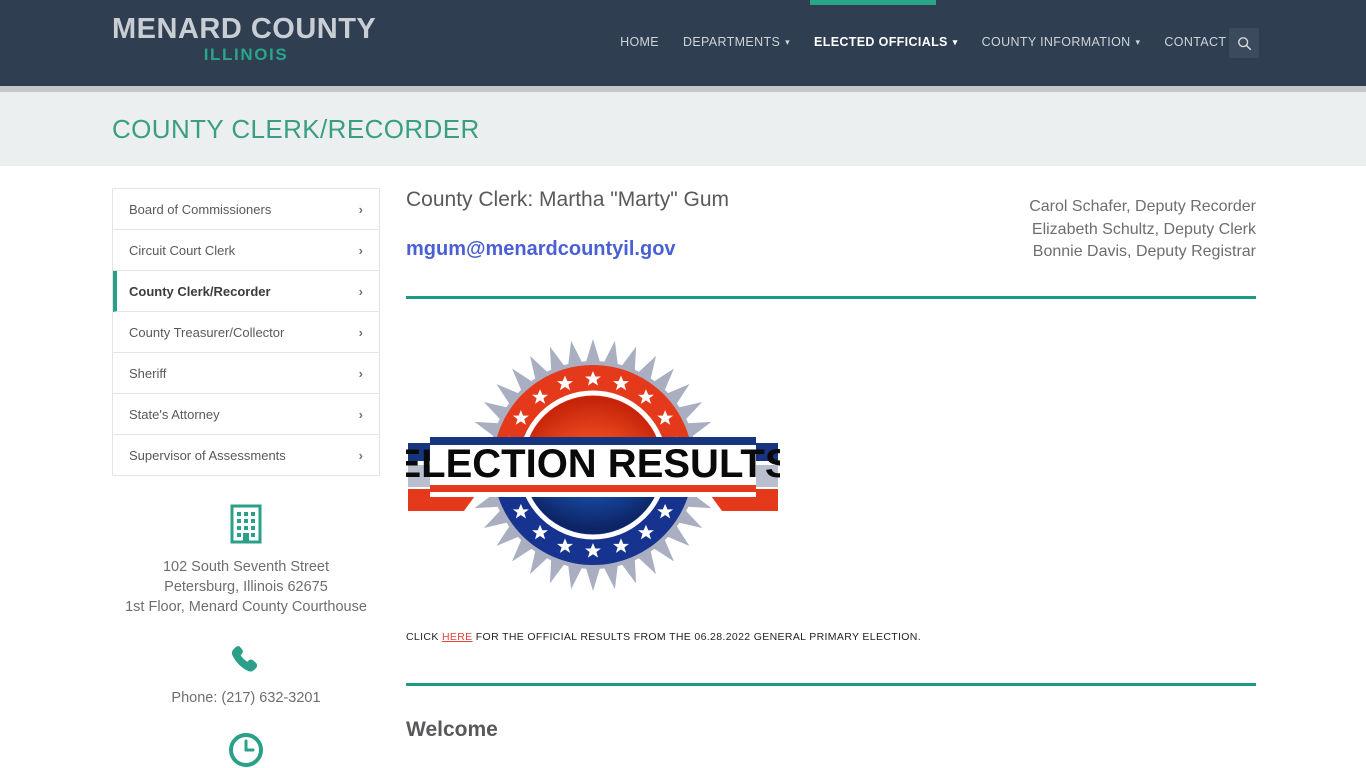 The image size is (1366, 768). I want to click on sidebar-item-sheriff: Sheriff ›, so click(246, 373).